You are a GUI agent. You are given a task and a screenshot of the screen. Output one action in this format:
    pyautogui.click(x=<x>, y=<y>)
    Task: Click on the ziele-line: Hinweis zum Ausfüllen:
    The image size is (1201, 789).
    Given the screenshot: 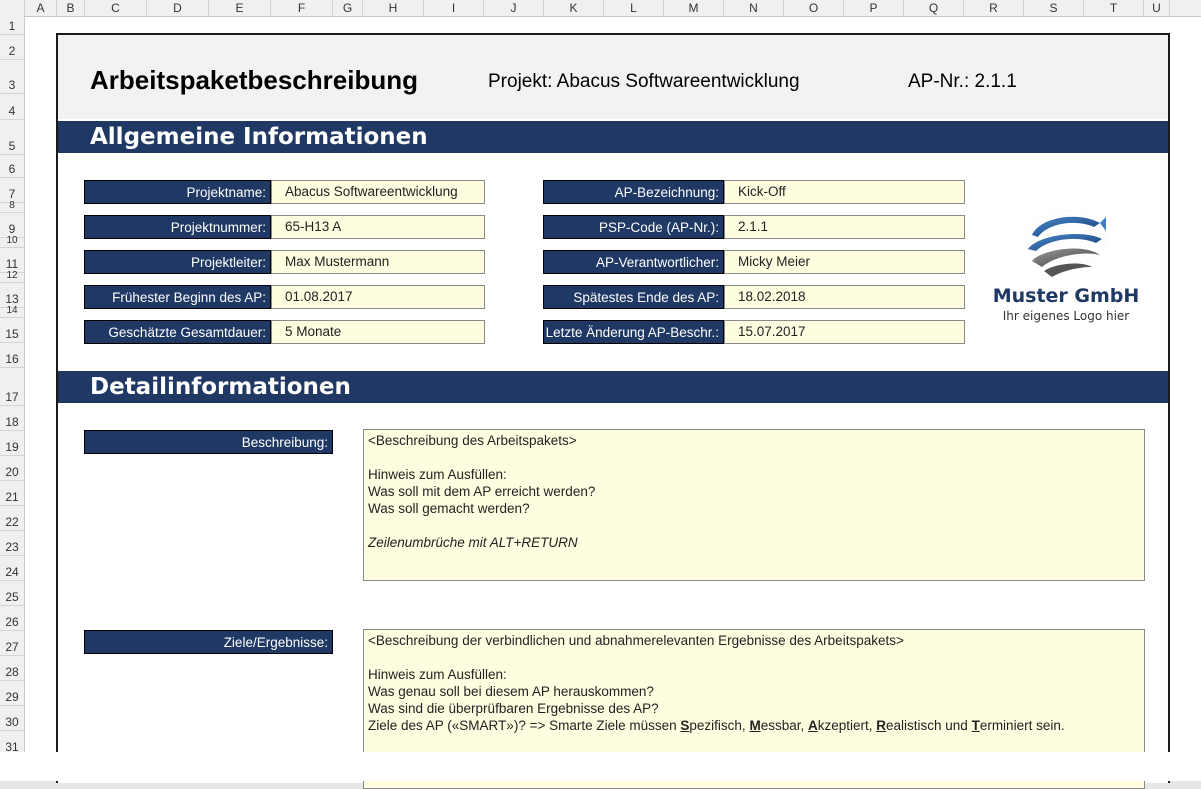 What is the action you would take?
    pyautogui.click(x=437, y=674)
    